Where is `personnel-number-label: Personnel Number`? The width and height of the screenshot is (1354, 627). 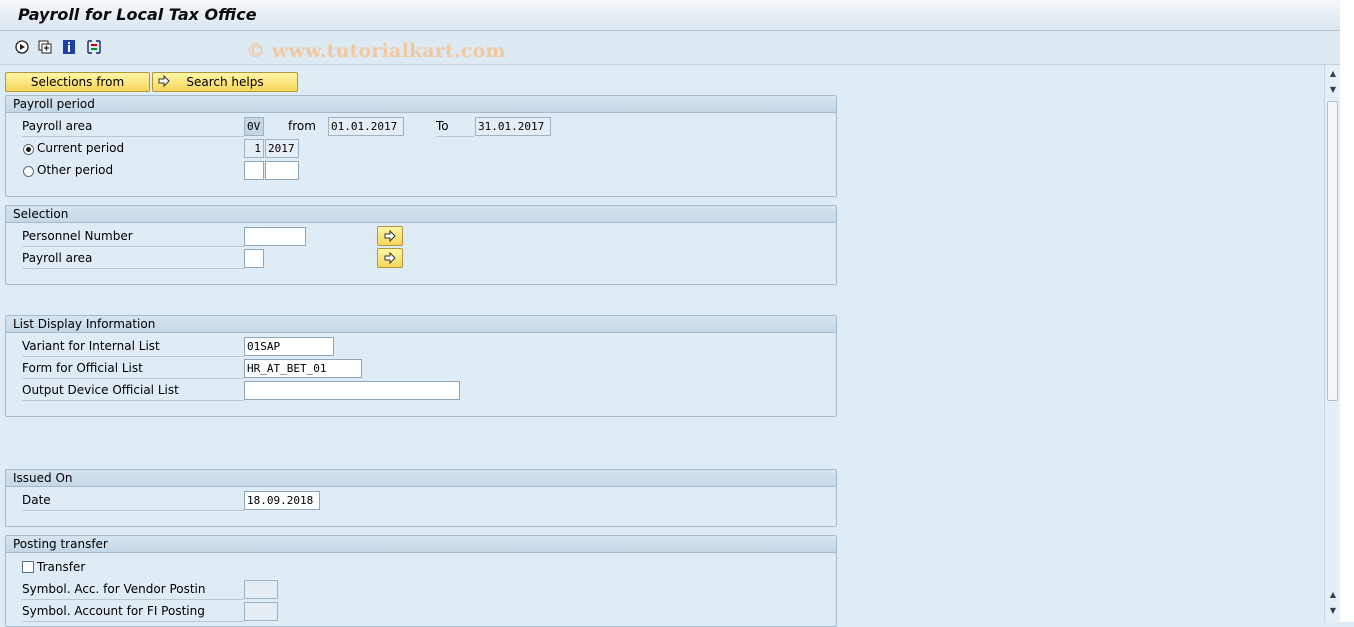
personnel-number-label: Personnel Number is located at coordinates (133, 236).